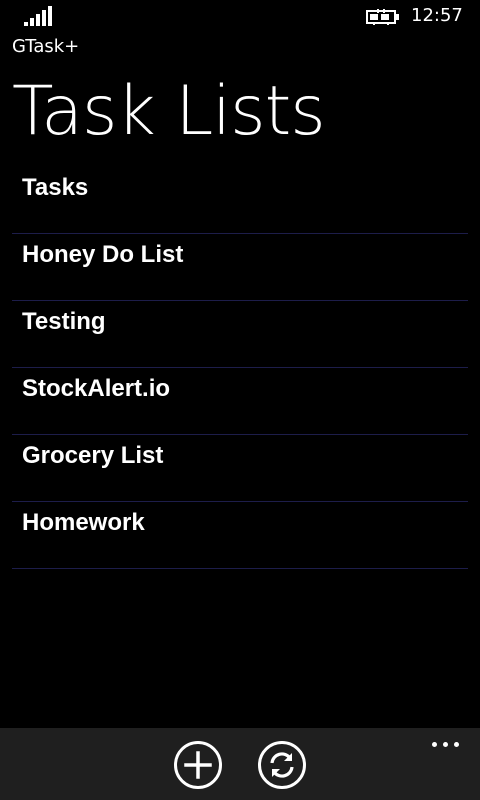 The image size is (480, 800). I want to click on list-item-label: Homework, so click(83, 522).